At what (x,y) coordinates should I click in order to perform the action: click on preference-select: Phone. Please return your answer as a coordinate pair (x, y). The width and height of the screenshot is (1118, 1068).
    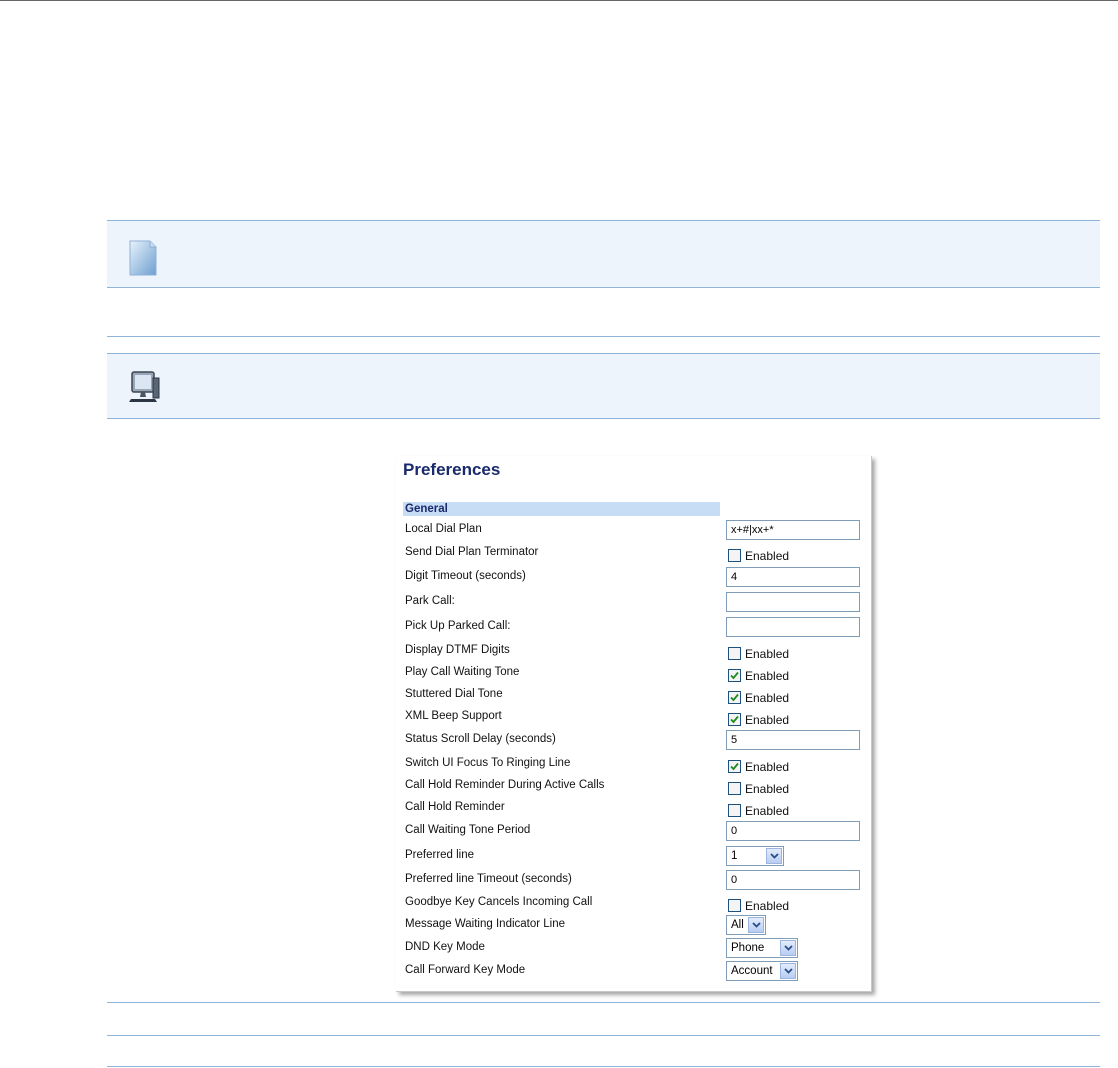
    Looking at the image, I should click on (762, 948).